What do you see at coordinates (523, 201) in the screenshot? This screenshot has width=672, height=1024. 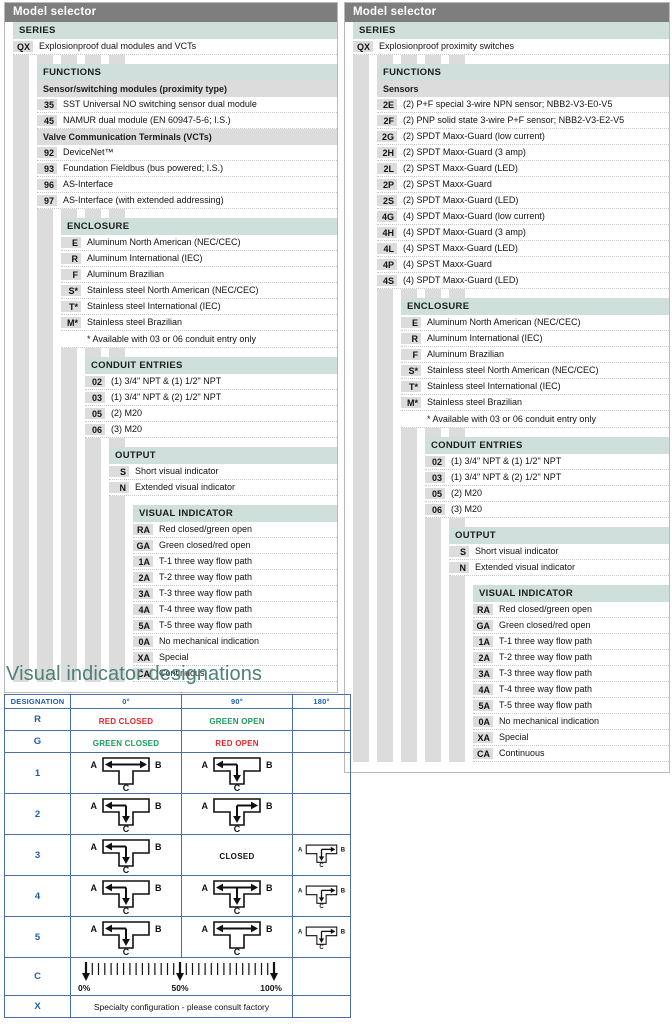 I see `option-row: 2S (2) SPDT Maxx-Guard (LED)` at bounding box center [523, 201].